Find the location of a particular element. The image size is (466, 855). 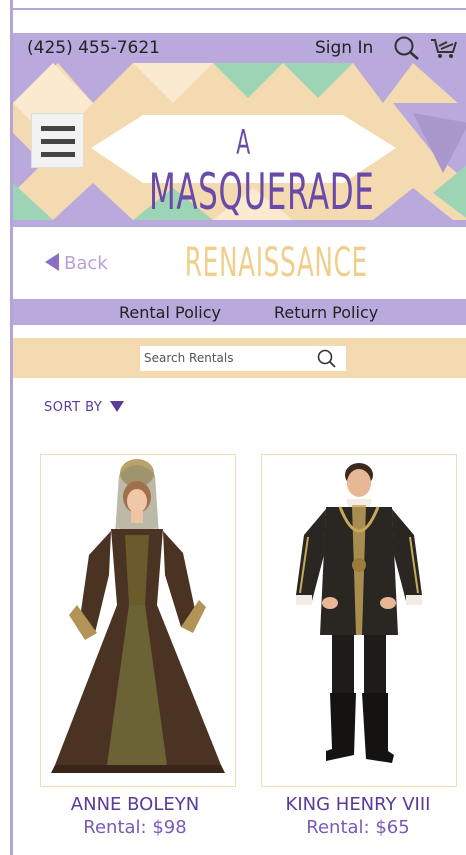

top-divider is located at coordinates (239, 9).